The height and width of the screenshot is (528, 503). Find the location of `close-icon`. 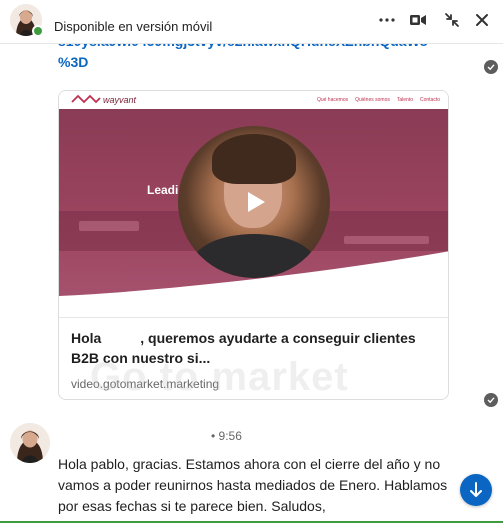

close-icon is located at coordinates (482, 20).